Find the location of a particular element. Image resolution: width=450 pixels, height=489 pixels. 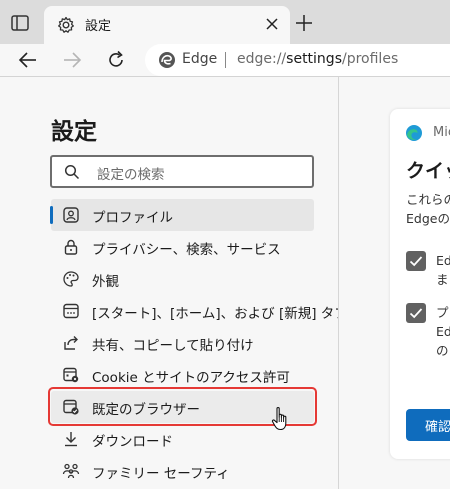

sidebar-item-appearance: 外観 is located at coordinates (182, 279).